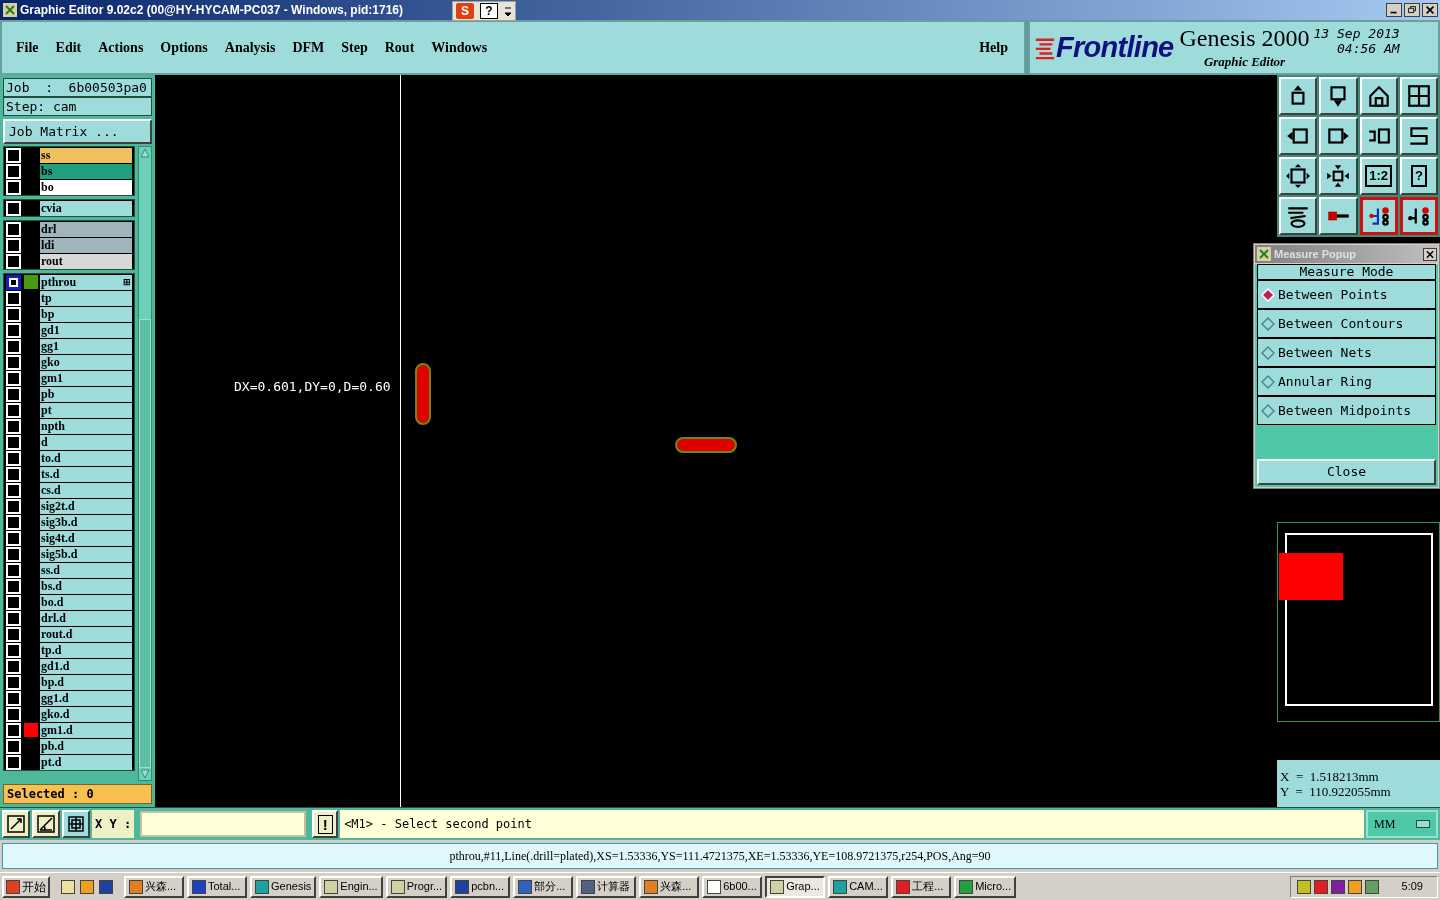 The image size is (1440, 900). I want to click on layer-row: gko, so click(69, 362).